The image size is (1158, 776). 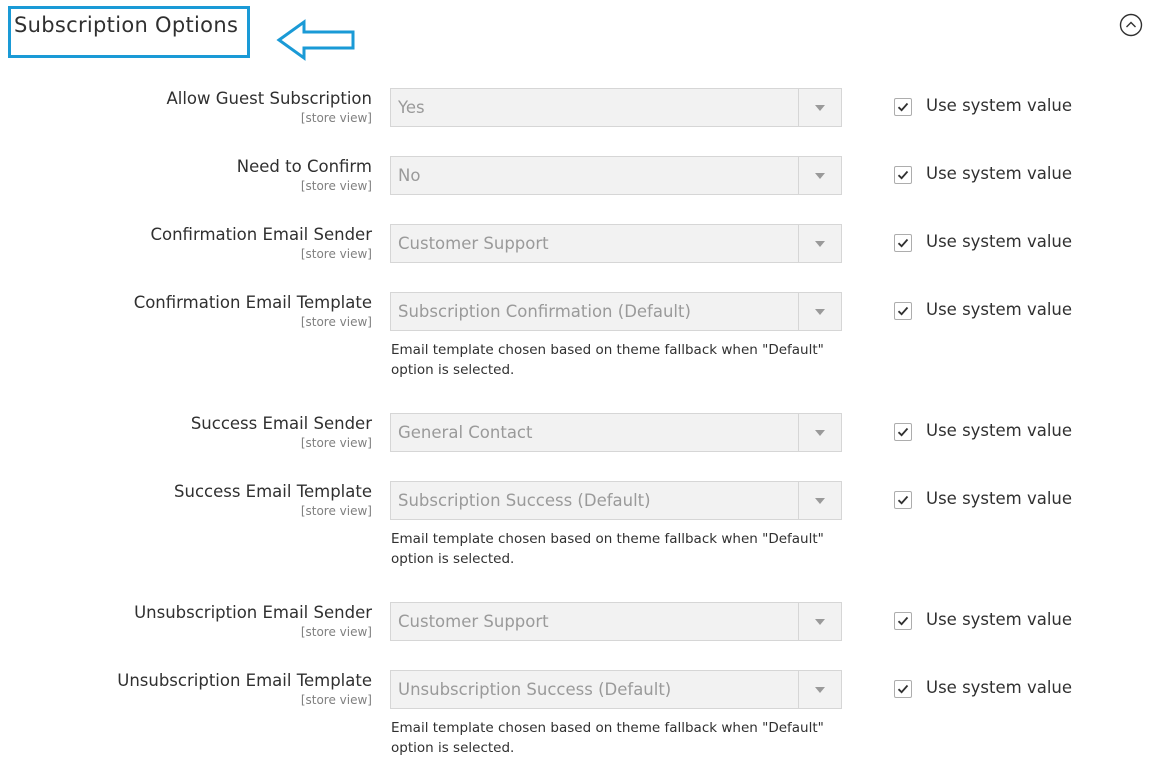 I want to click on field-label-text: Success Email Template, so click(x=273, y=491).